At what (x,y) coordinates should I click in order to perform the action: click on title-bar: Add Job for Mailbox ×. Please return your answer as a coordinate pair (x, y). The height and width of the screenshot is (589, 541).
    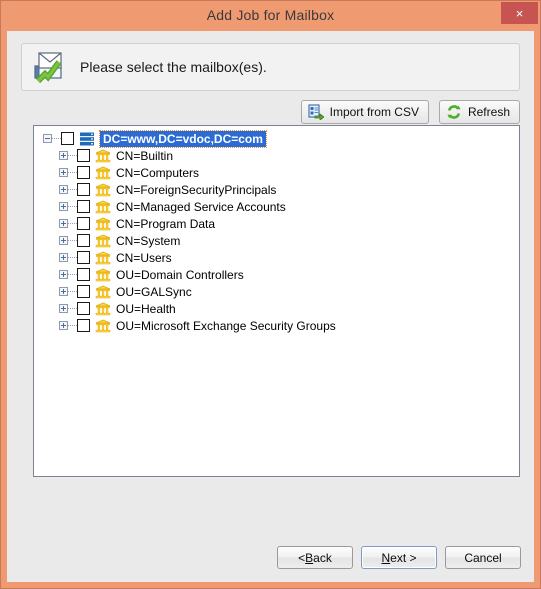
    Looking at the image, I should click on (270, 14).